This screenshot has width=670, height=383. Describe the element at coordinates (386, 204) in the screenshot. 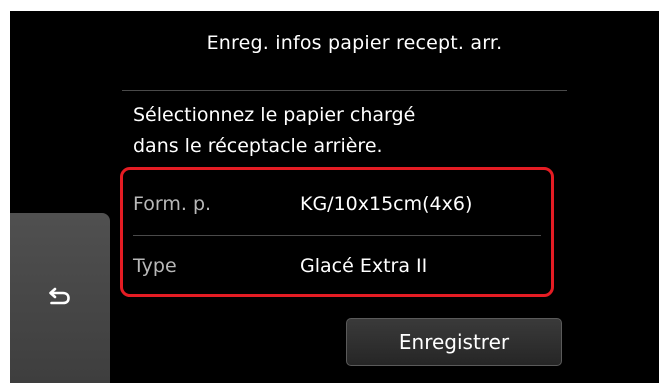

I see `paper-size-value: KG/10x15cm(4x6)` at that location.